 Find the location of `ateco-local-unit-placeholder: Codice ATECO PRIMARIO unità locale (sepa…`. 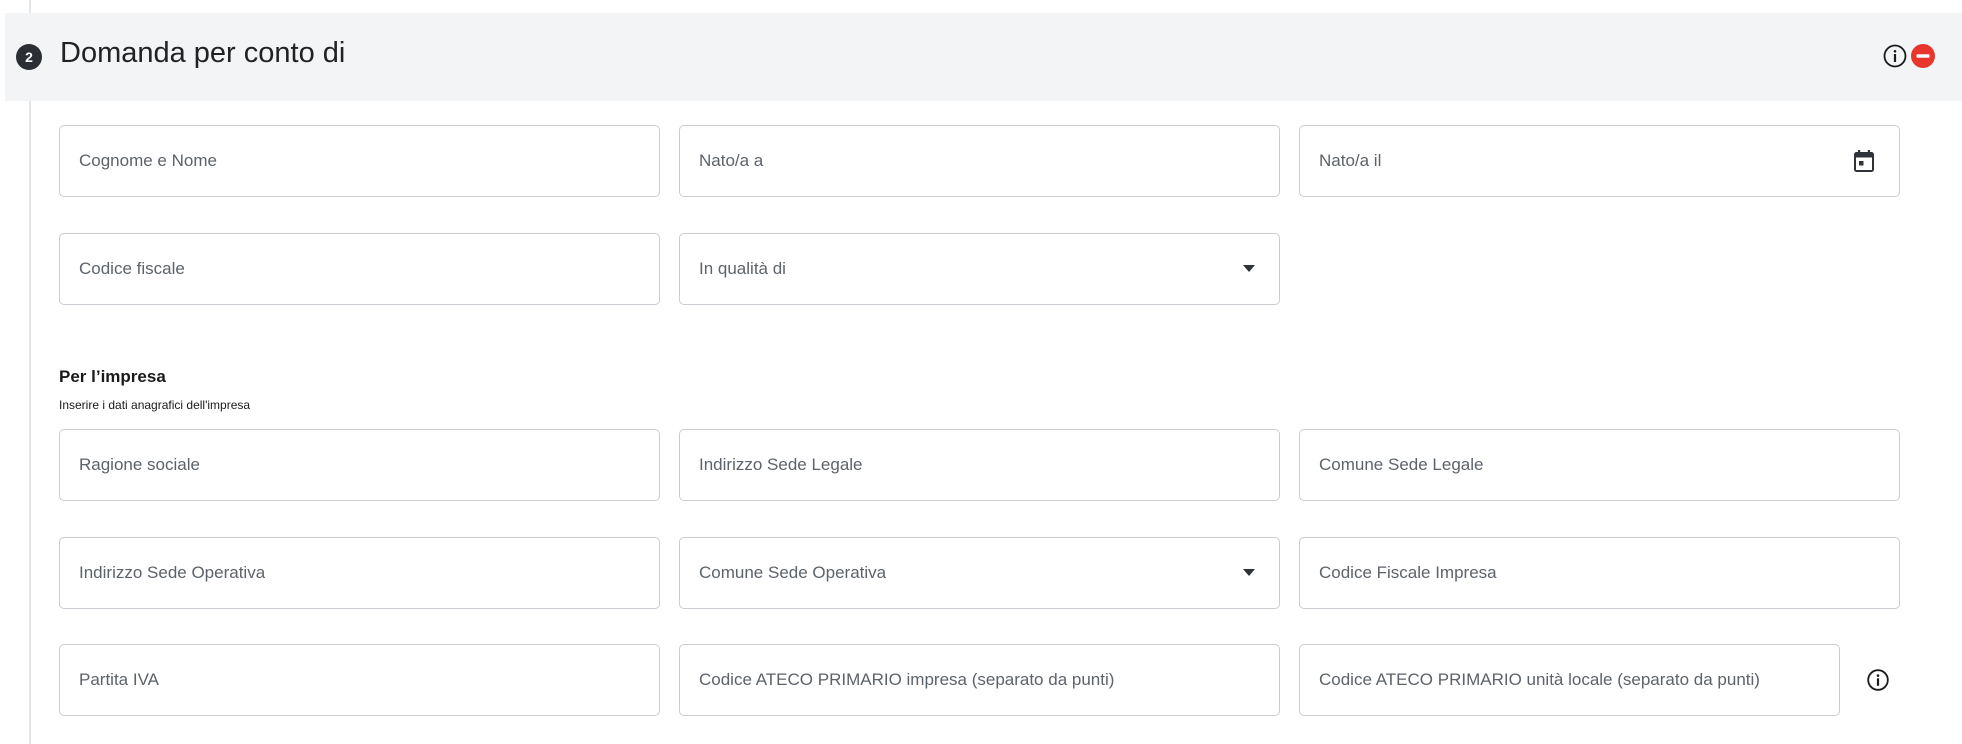

ateco-local-unit-placeholder: Codice ATECO PRIMARIO unità locale (sepa… is located at coordinates (1539, 679).